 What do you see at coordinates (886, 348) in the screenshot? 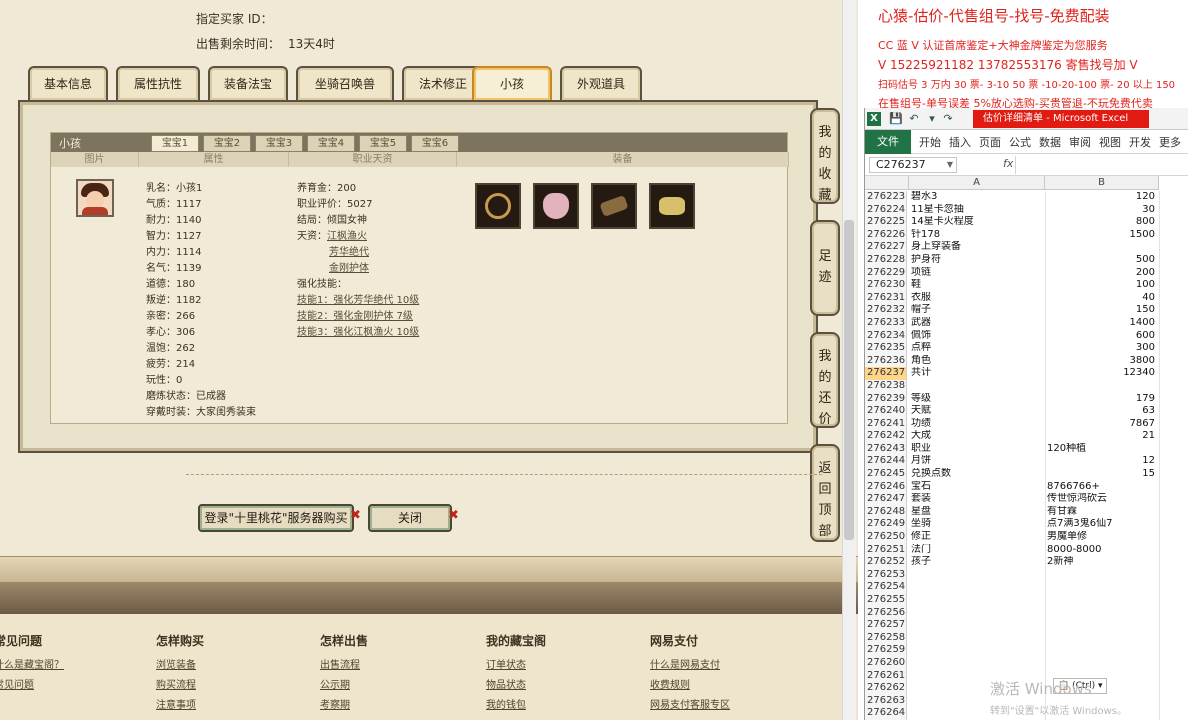
I see `row-number: 276235` at bounding box center [886, 348].